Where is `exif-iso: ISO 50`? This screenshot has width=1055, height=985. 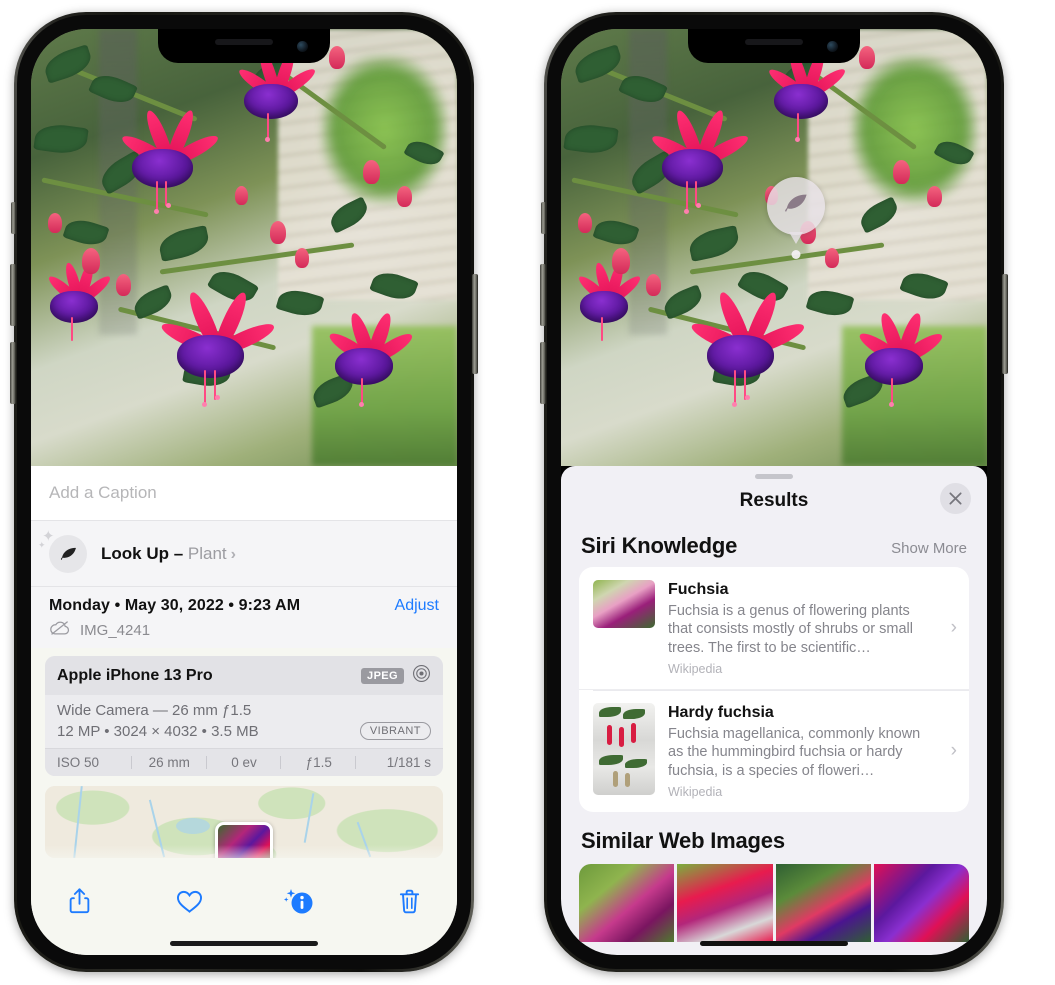 exif-iso: ISO 50 is located at coordinates (78, 762).